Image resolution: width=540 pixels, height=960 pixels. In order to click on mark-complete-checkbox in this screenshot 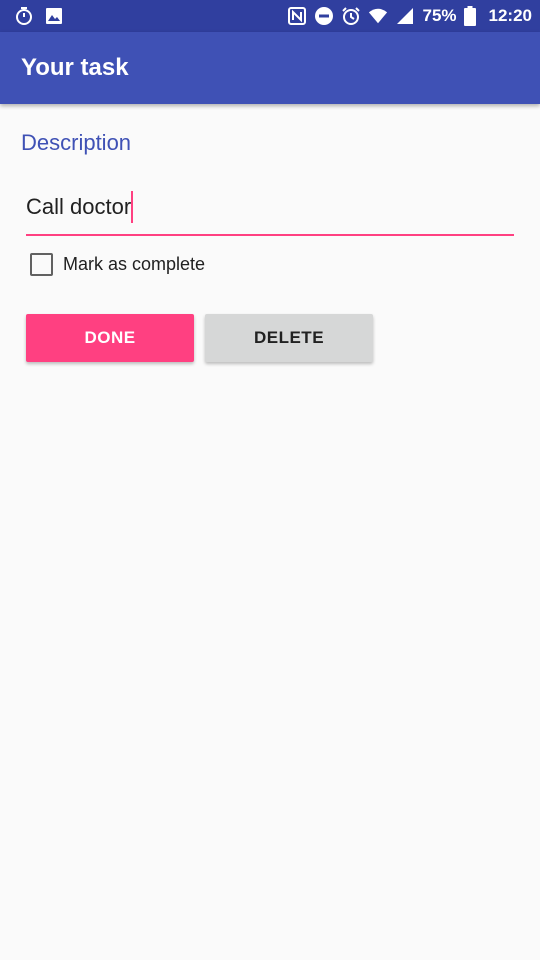, I will do `click(41, 264)`.